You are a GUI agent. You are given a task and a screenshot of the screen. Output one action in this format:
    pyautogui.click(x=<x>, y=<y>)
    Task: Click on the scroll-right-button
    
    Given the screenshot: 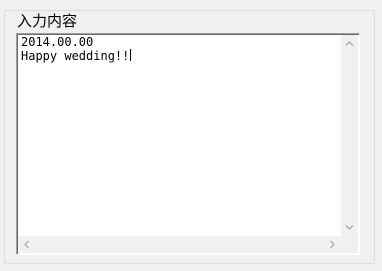 What is the action you would take?
    pyautogui.click(x=332, y=244)
    